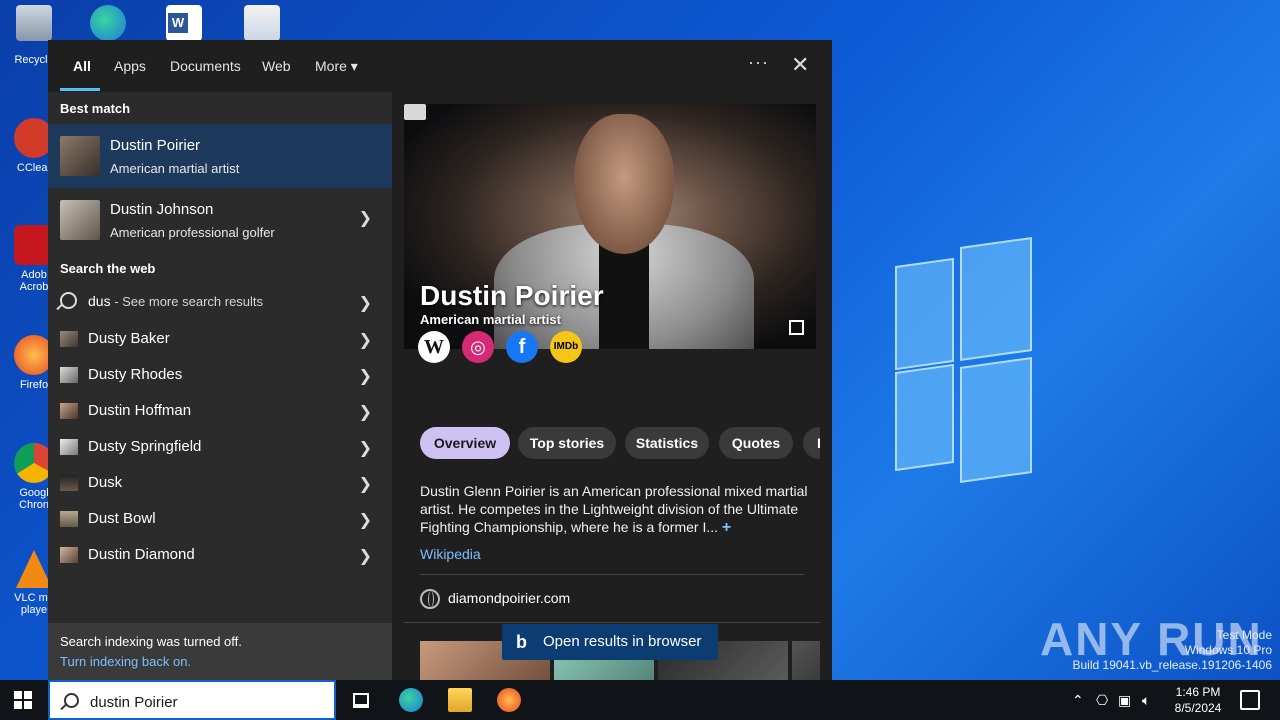  I want to click on clock-time: 1:46 PM, so click(1198, 692).